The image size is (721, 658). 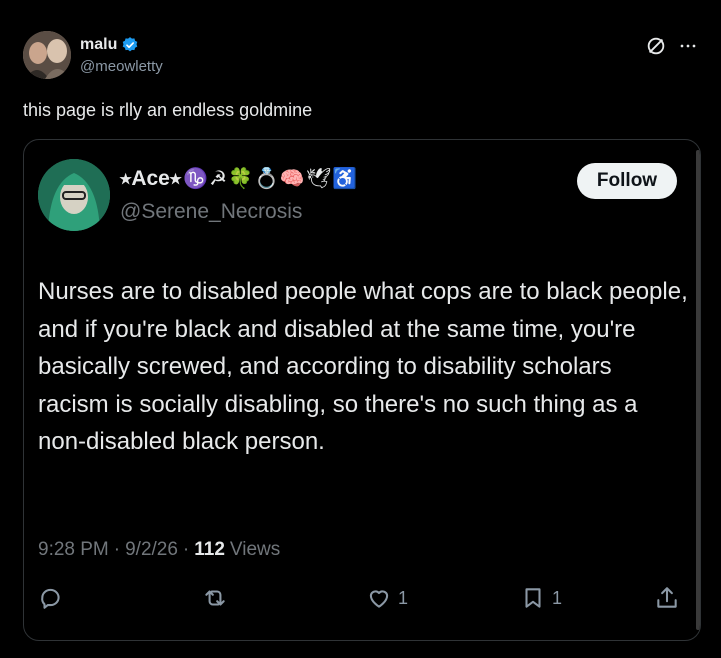 What do you see at coordinates (533, 598) in the screenshot?
I see `bookmark-icon` at bounding box center [533, 598].